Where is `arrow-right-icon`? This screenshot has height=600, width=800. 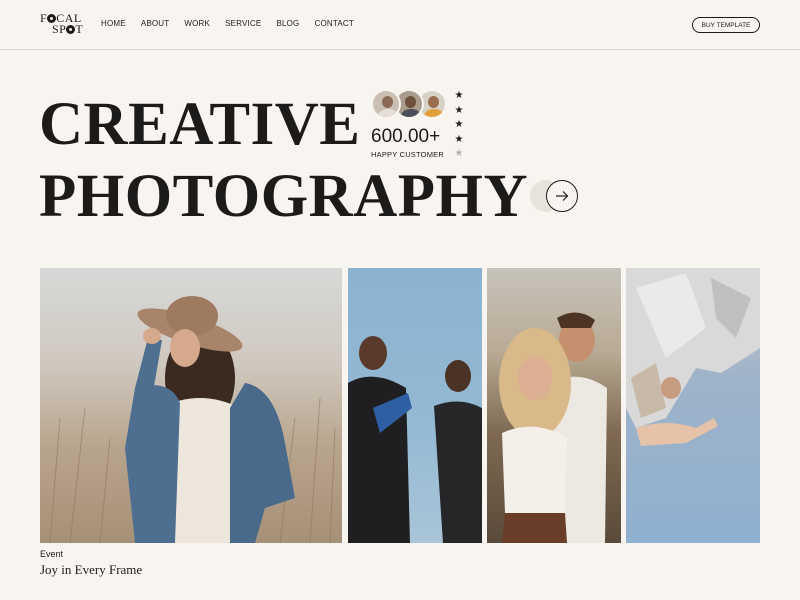
arrow-right-icon is located at coordinates (562, 196).